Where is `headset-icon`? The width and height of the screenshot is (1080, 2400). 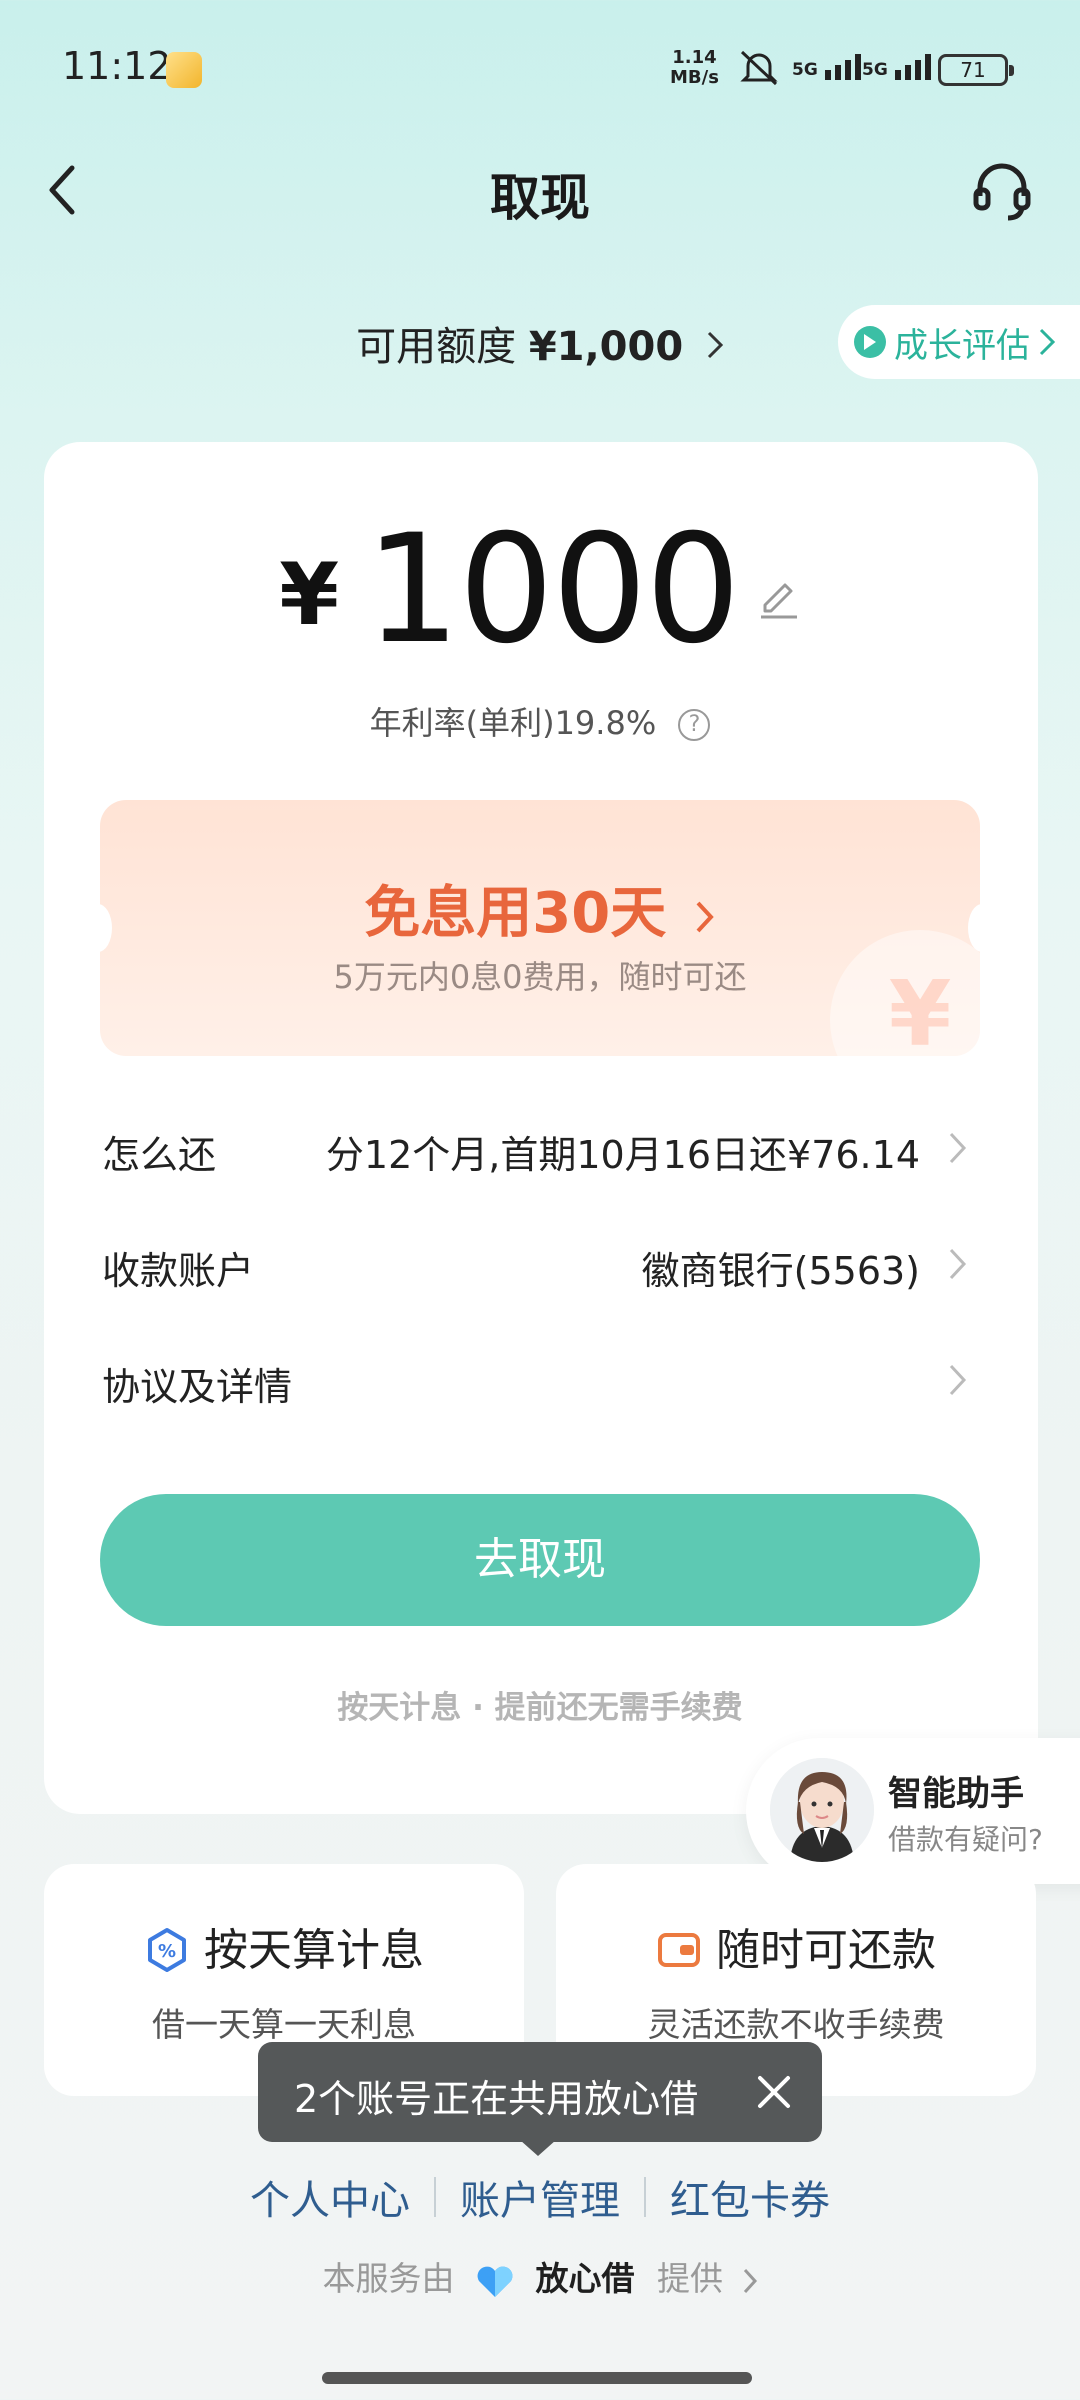 headset-icon is located at coordinates (1002, 192).